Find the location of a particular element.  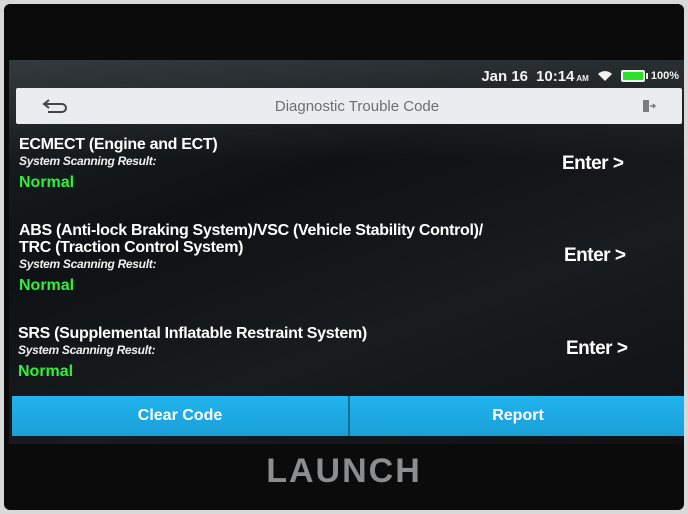

back-button is located at coordinates (55, 106).